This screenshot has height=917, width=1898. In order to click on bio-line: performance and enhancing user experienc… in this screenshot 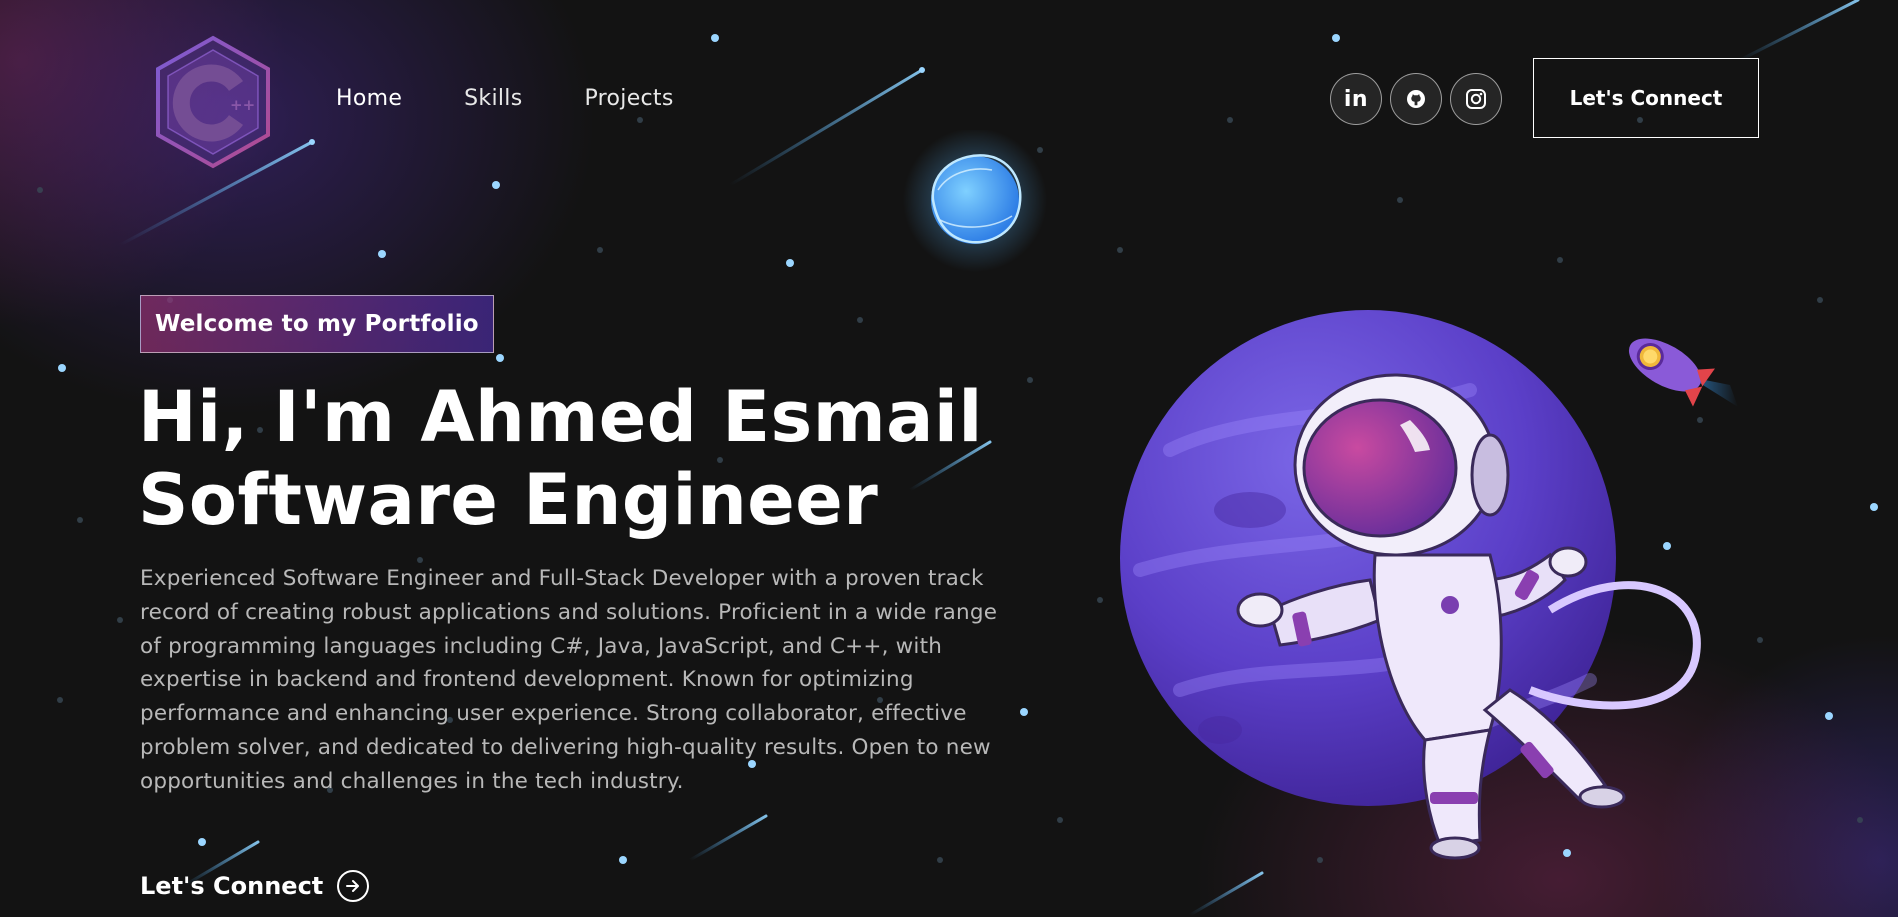, I will do `click(553, 714)`.